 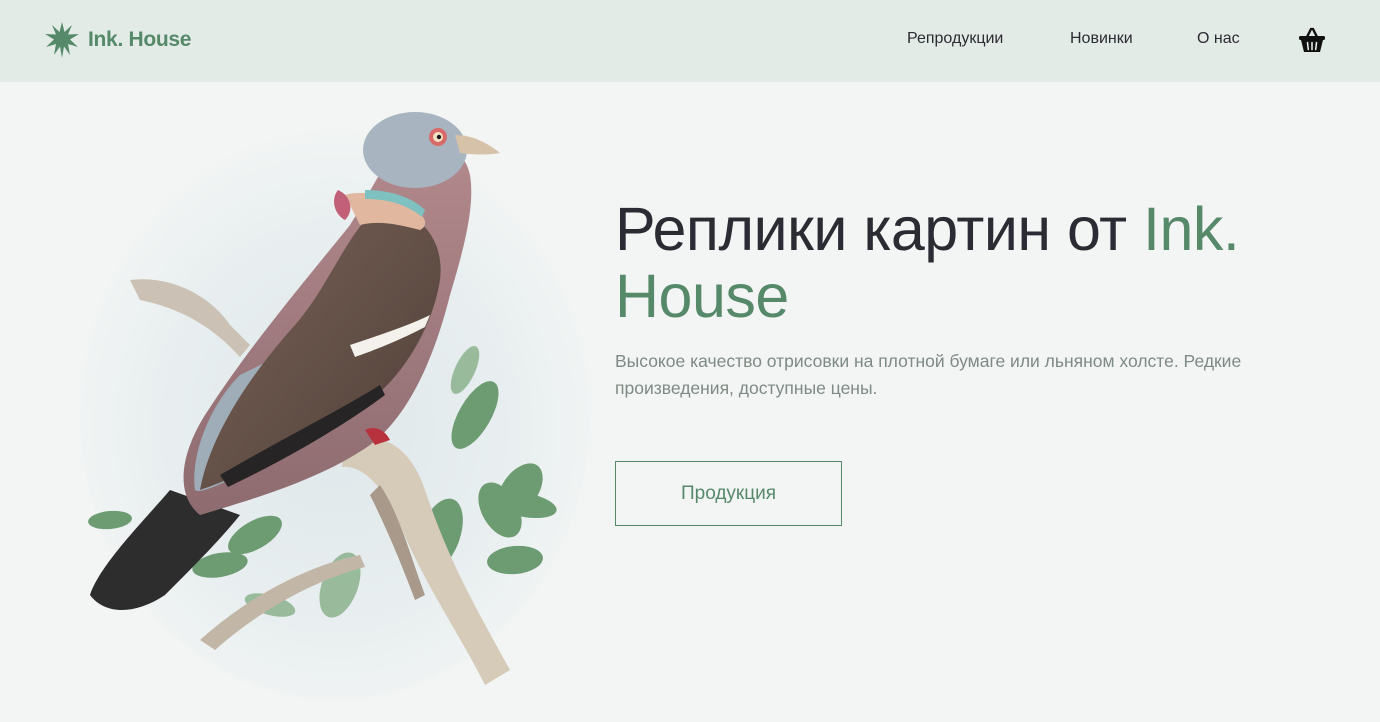 I want to click on nav-item-new-arrivals: Новинки, so click(x=1101, y=41).